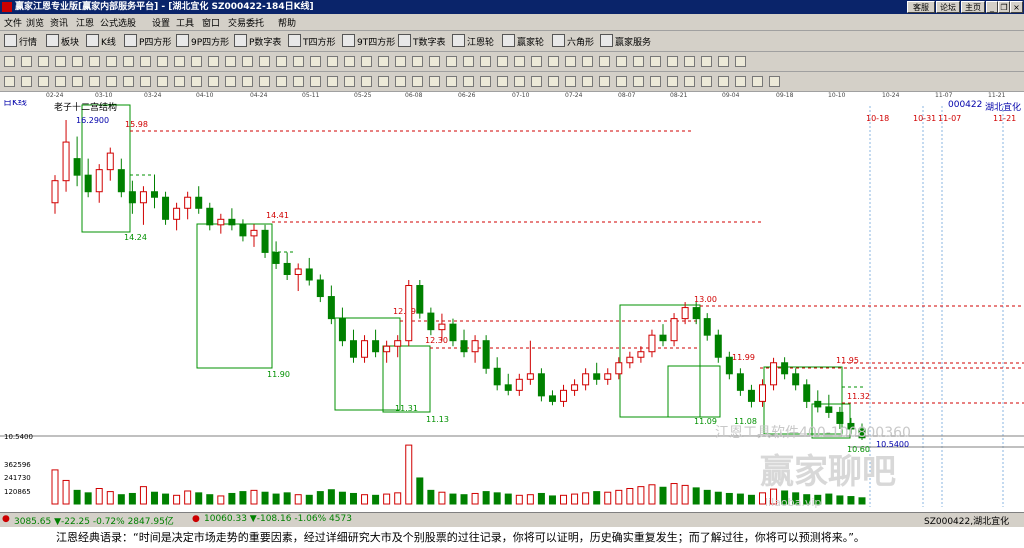 The width and height of the screenshot is (1024, 548). Describe the element at coordinates (625, 41) in the screenshot. I see `toolbar-winner-service: 赢家服务` at that location.